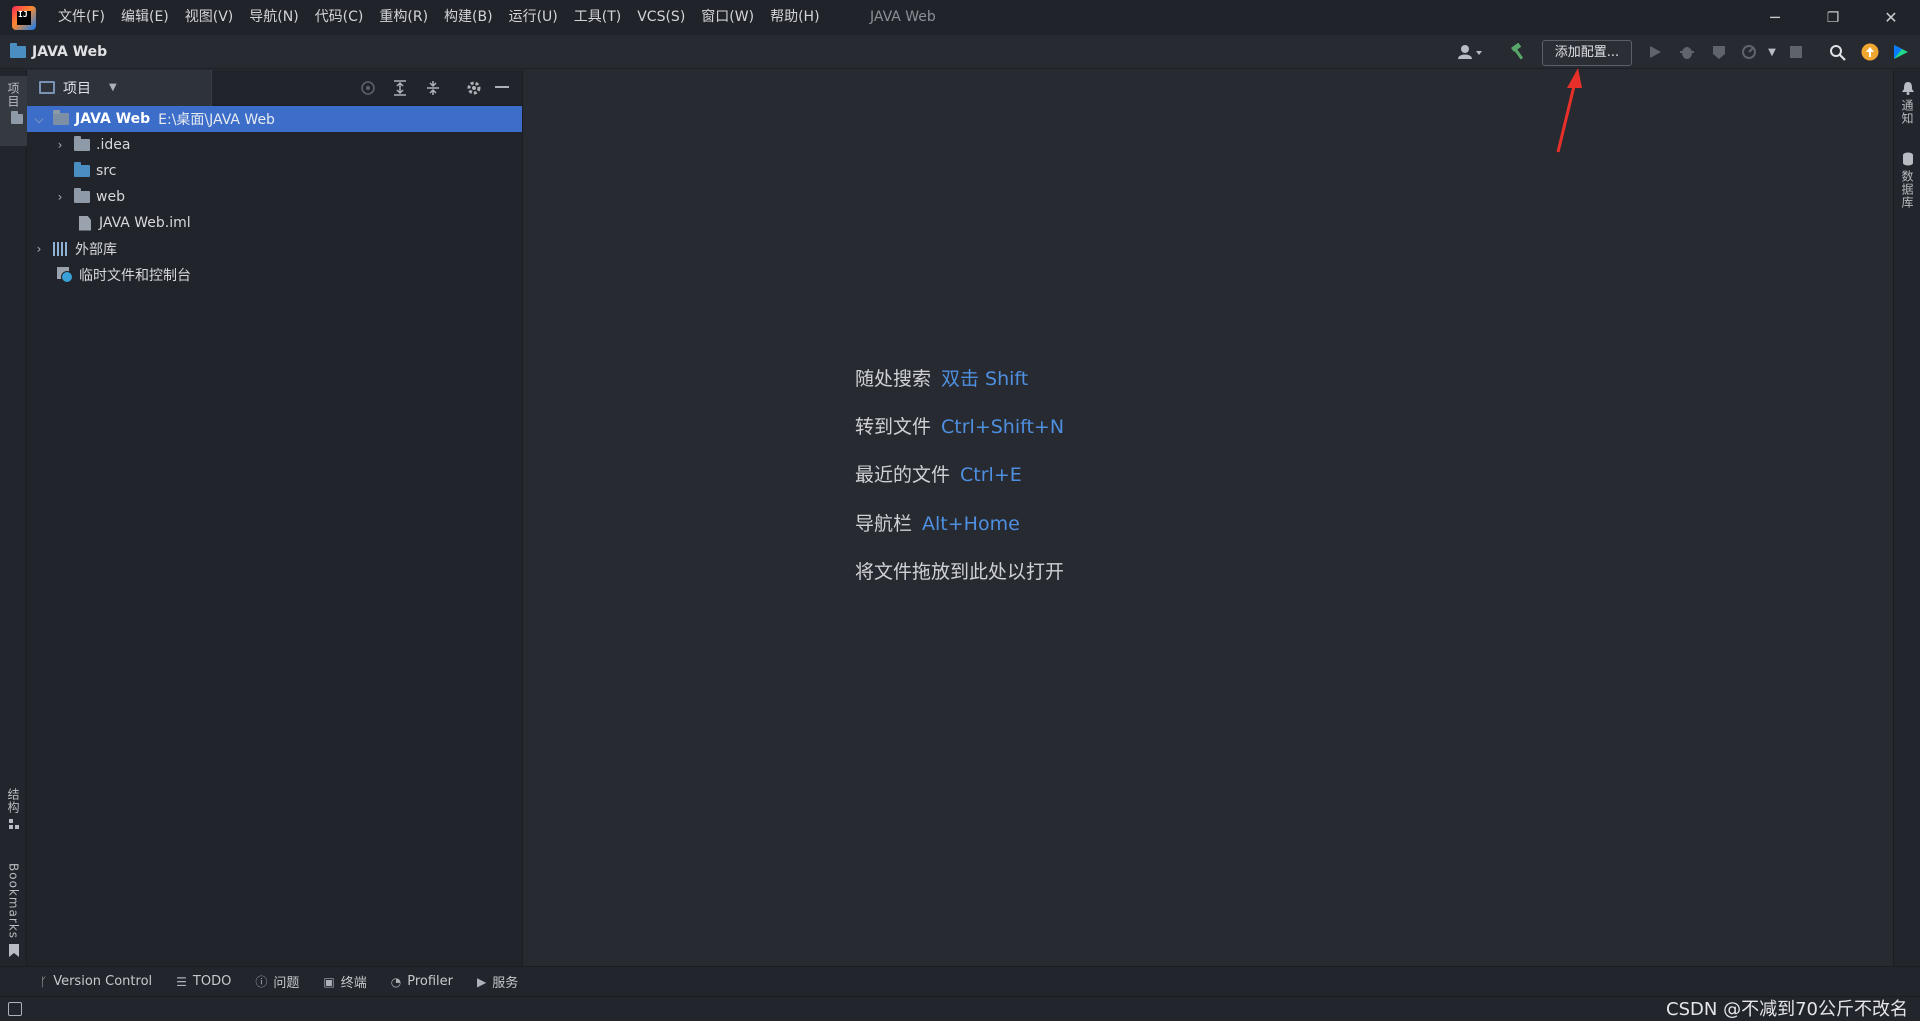 Image resolution: width=1920 pixels, height=1021 pixels. I want to click on menu-edit: 编辑(E), so click(145, 17).